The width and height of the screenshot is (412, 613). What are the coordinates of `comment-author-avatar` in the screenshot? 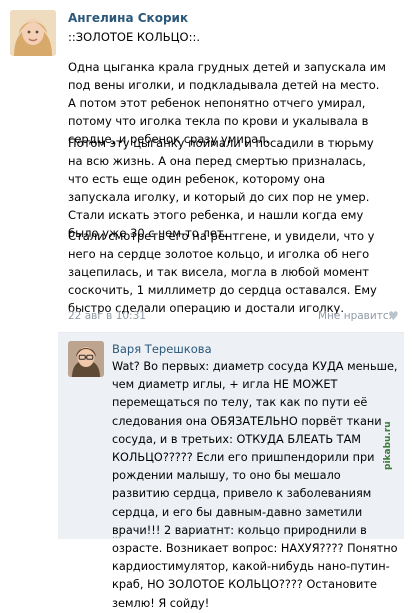 It's located at (86, 359).